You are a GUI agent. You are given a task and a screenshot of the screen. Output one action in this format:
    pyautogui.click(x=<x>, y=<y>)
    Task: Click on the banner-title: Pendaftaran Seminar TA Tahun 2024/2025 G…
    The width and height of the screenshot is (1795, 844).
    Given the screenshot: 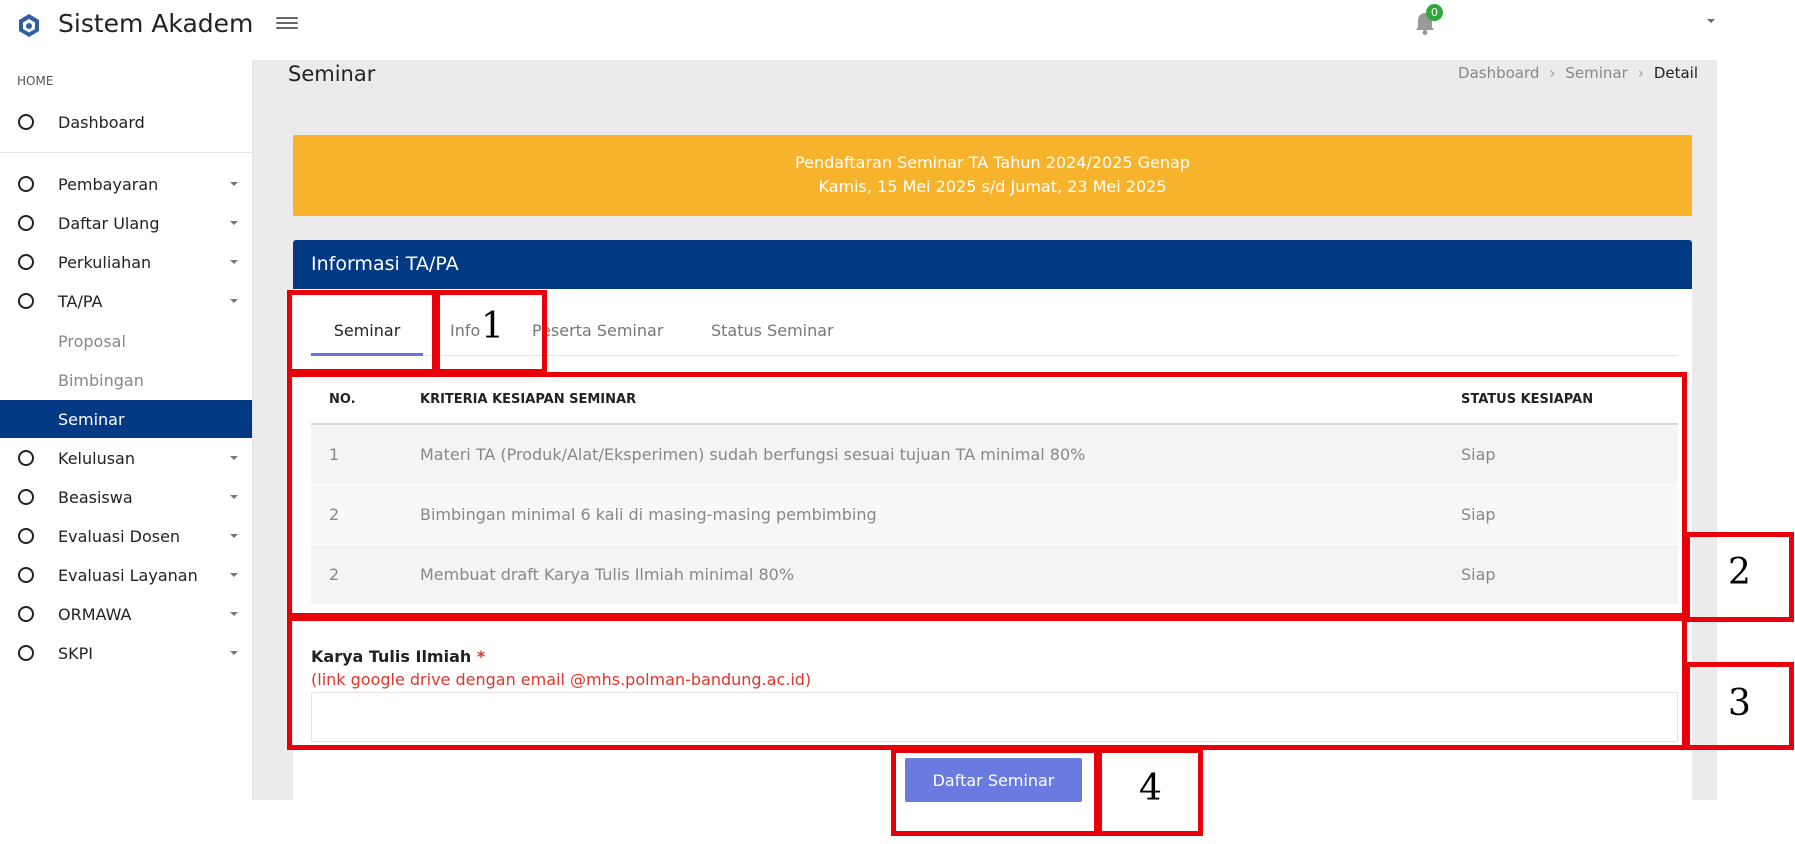 What is the action you would take?
    pyautogui.click(x=992, y=162)
    